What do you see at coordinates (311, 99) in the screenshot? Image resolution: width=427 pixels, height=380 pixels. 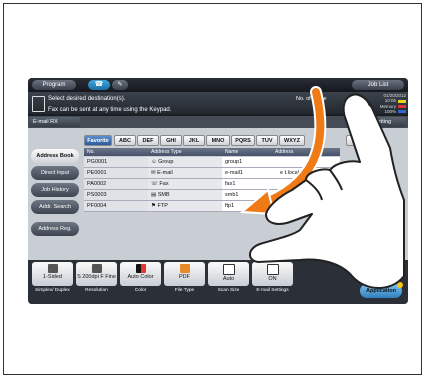 I see `address-count-label: No. of Addre` at bounding box center [311, 99].